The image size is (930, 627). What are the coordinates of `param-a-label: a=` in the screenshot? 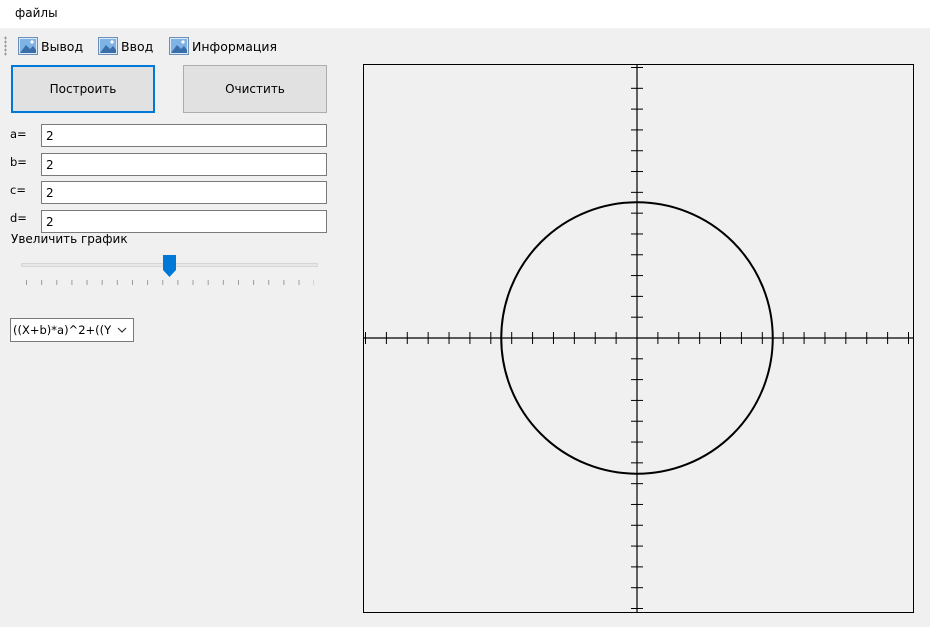 It's located at (18, 134).